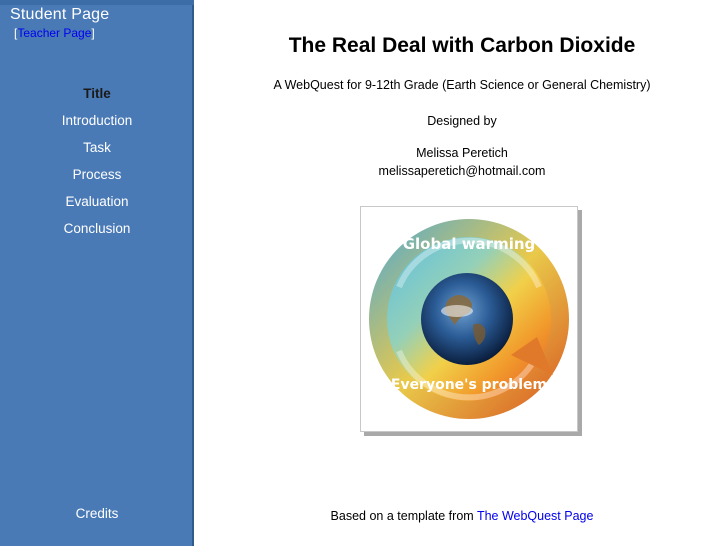 The image size is (728, 546). What do you see at coordinates (403, 516) in the screenshot?
I see `footer-prefix: Based on a template from` at bounding box center [403, 516].